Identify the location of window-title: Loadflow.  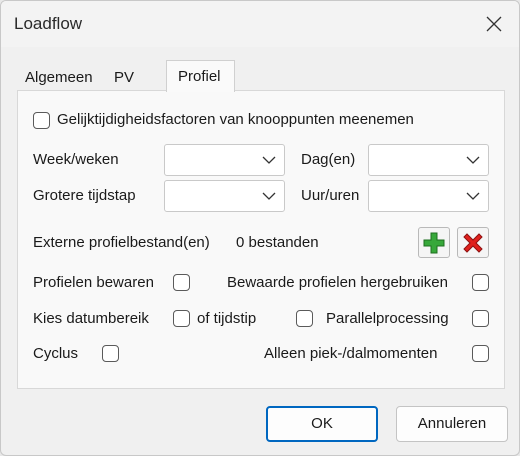
(48, 23).